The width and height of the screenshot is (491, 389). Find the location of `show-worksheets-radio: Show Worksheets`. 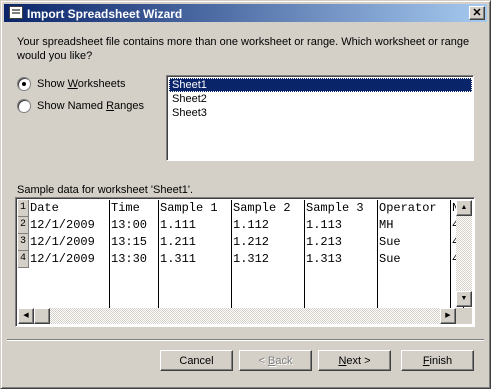

show-worksheets-radio: Show Worksheets is located at coordinates (71, 84).